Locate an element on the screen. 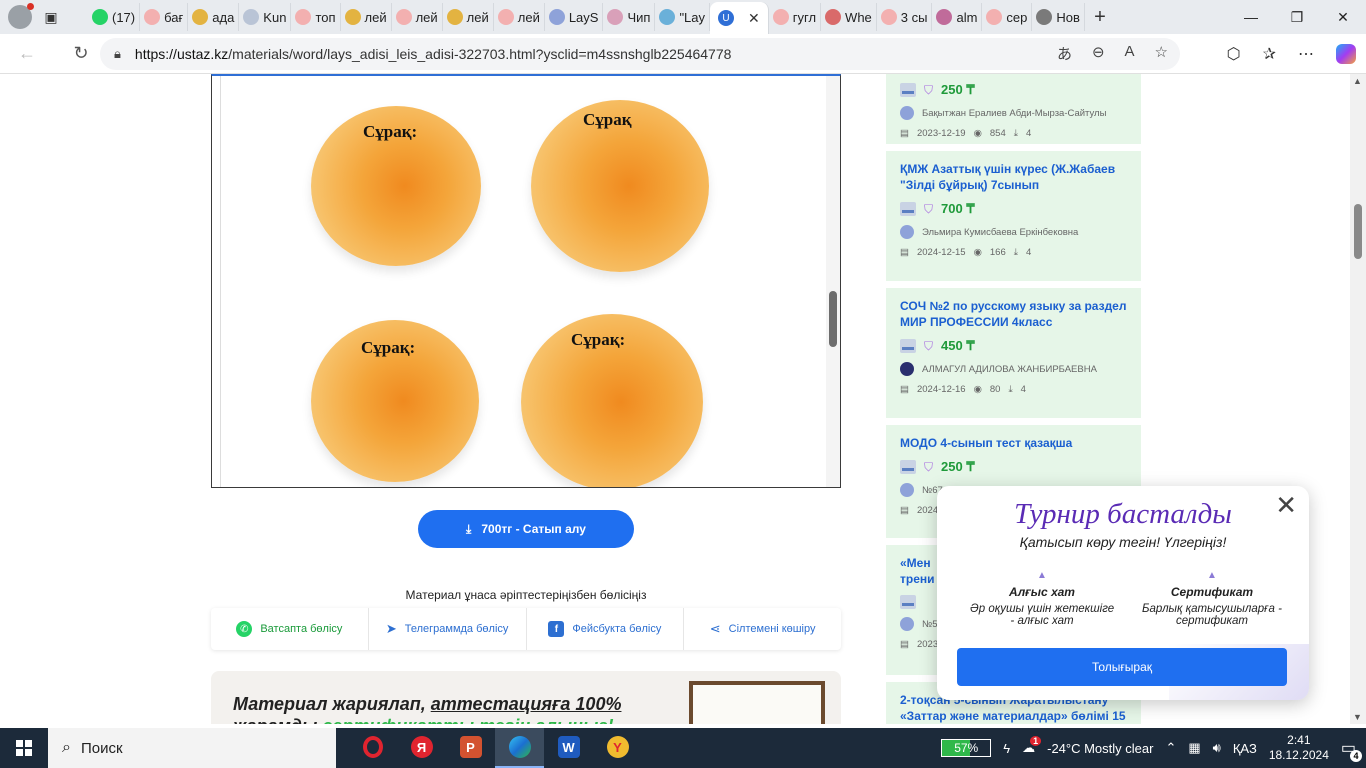 The height and width of the screenshot is (768, 1366). favorites-icon: ✰ is located at coordinates (1269, 54).